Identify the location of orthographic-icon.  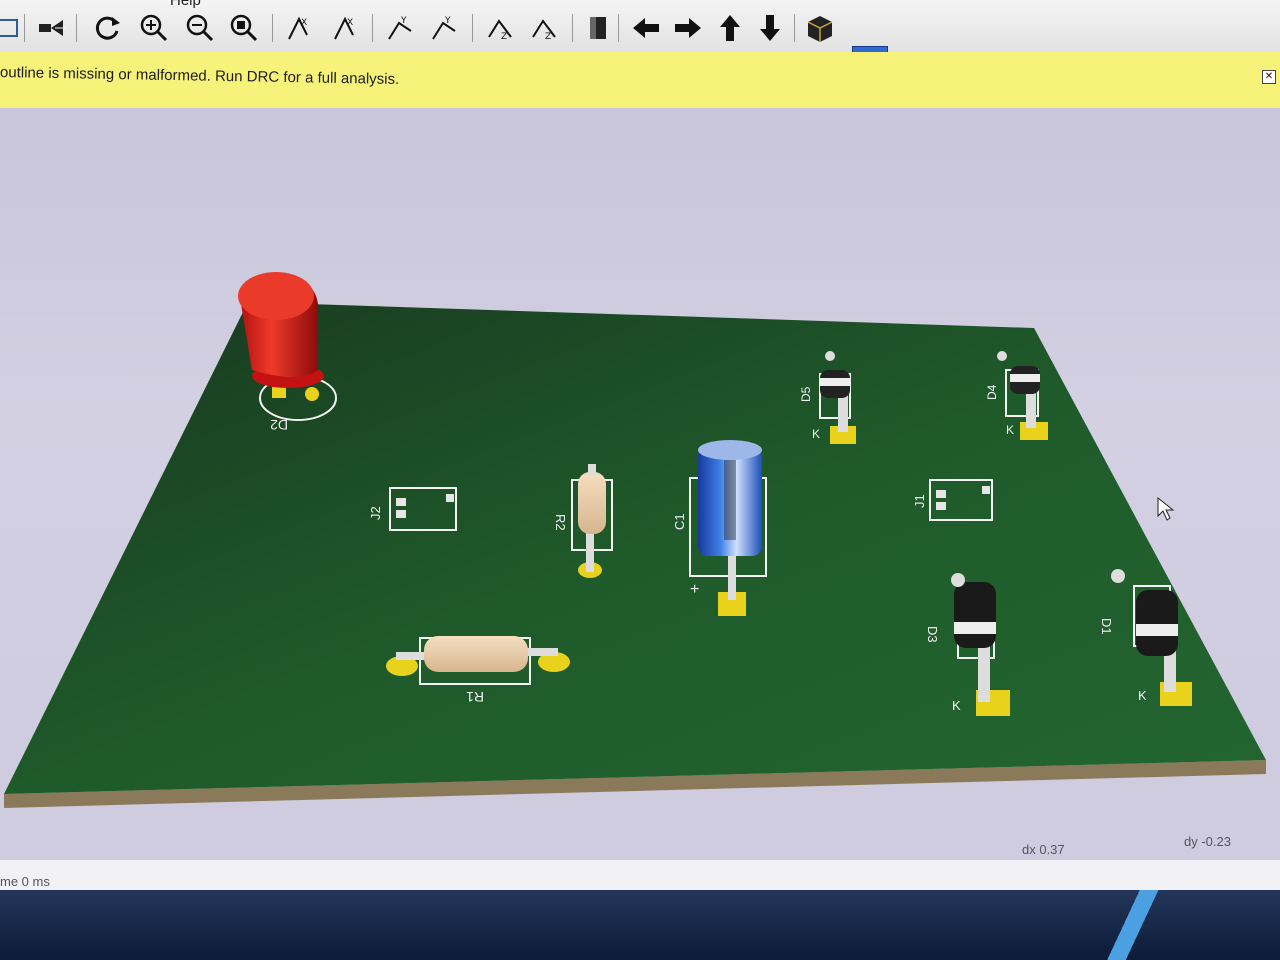
(820, 29).